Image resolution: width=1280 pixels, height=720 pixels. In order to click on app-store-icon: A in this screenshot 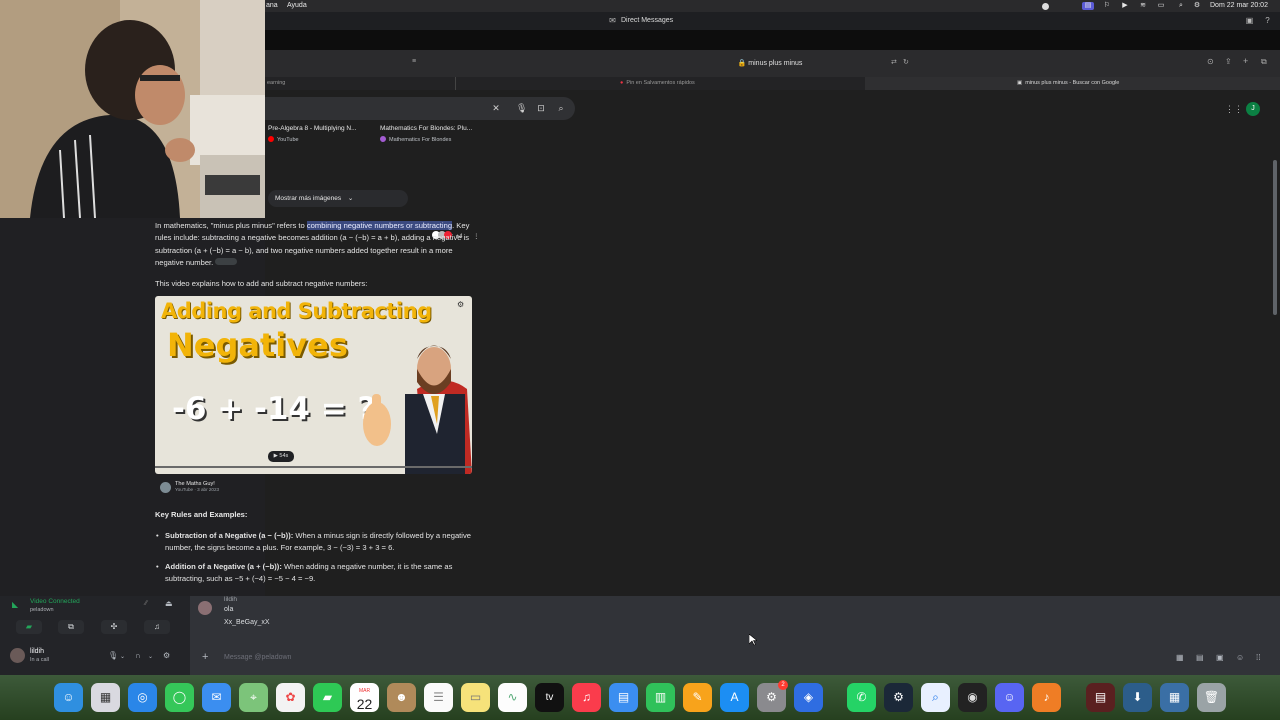, I will do `click(734, 697)`.